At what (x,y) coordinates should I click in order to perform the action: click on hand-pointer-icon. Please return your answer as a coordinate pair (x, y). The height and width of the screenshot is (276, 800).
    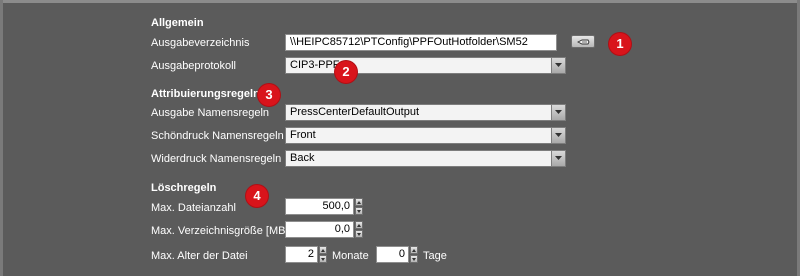
    Looking at the image, I should click on (583, 42).